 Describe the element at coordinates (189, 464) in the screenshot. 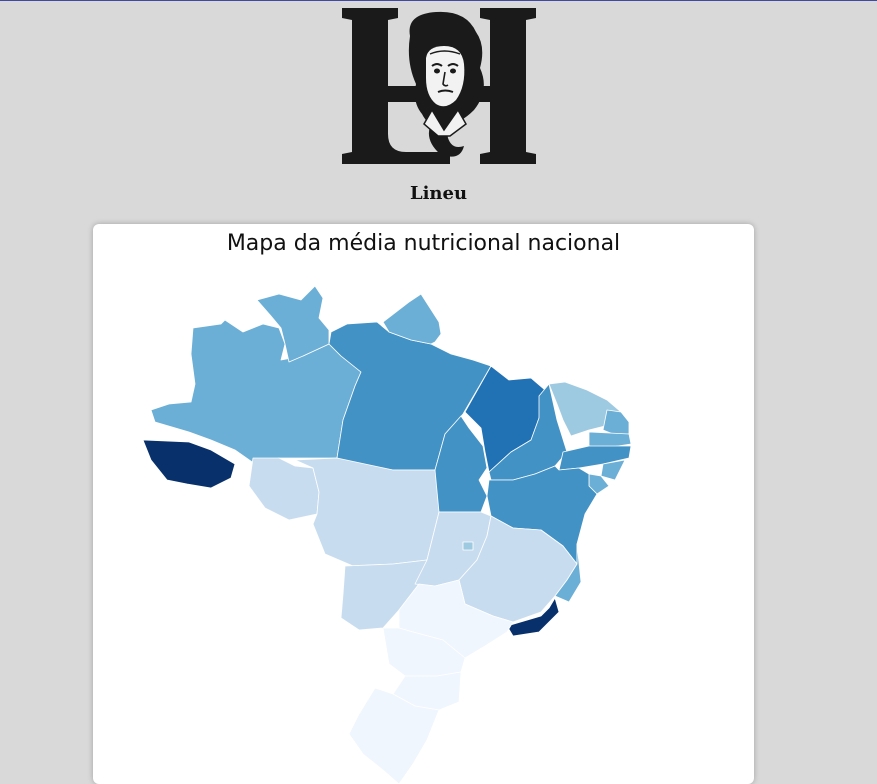

I see `state-ac` at that location.